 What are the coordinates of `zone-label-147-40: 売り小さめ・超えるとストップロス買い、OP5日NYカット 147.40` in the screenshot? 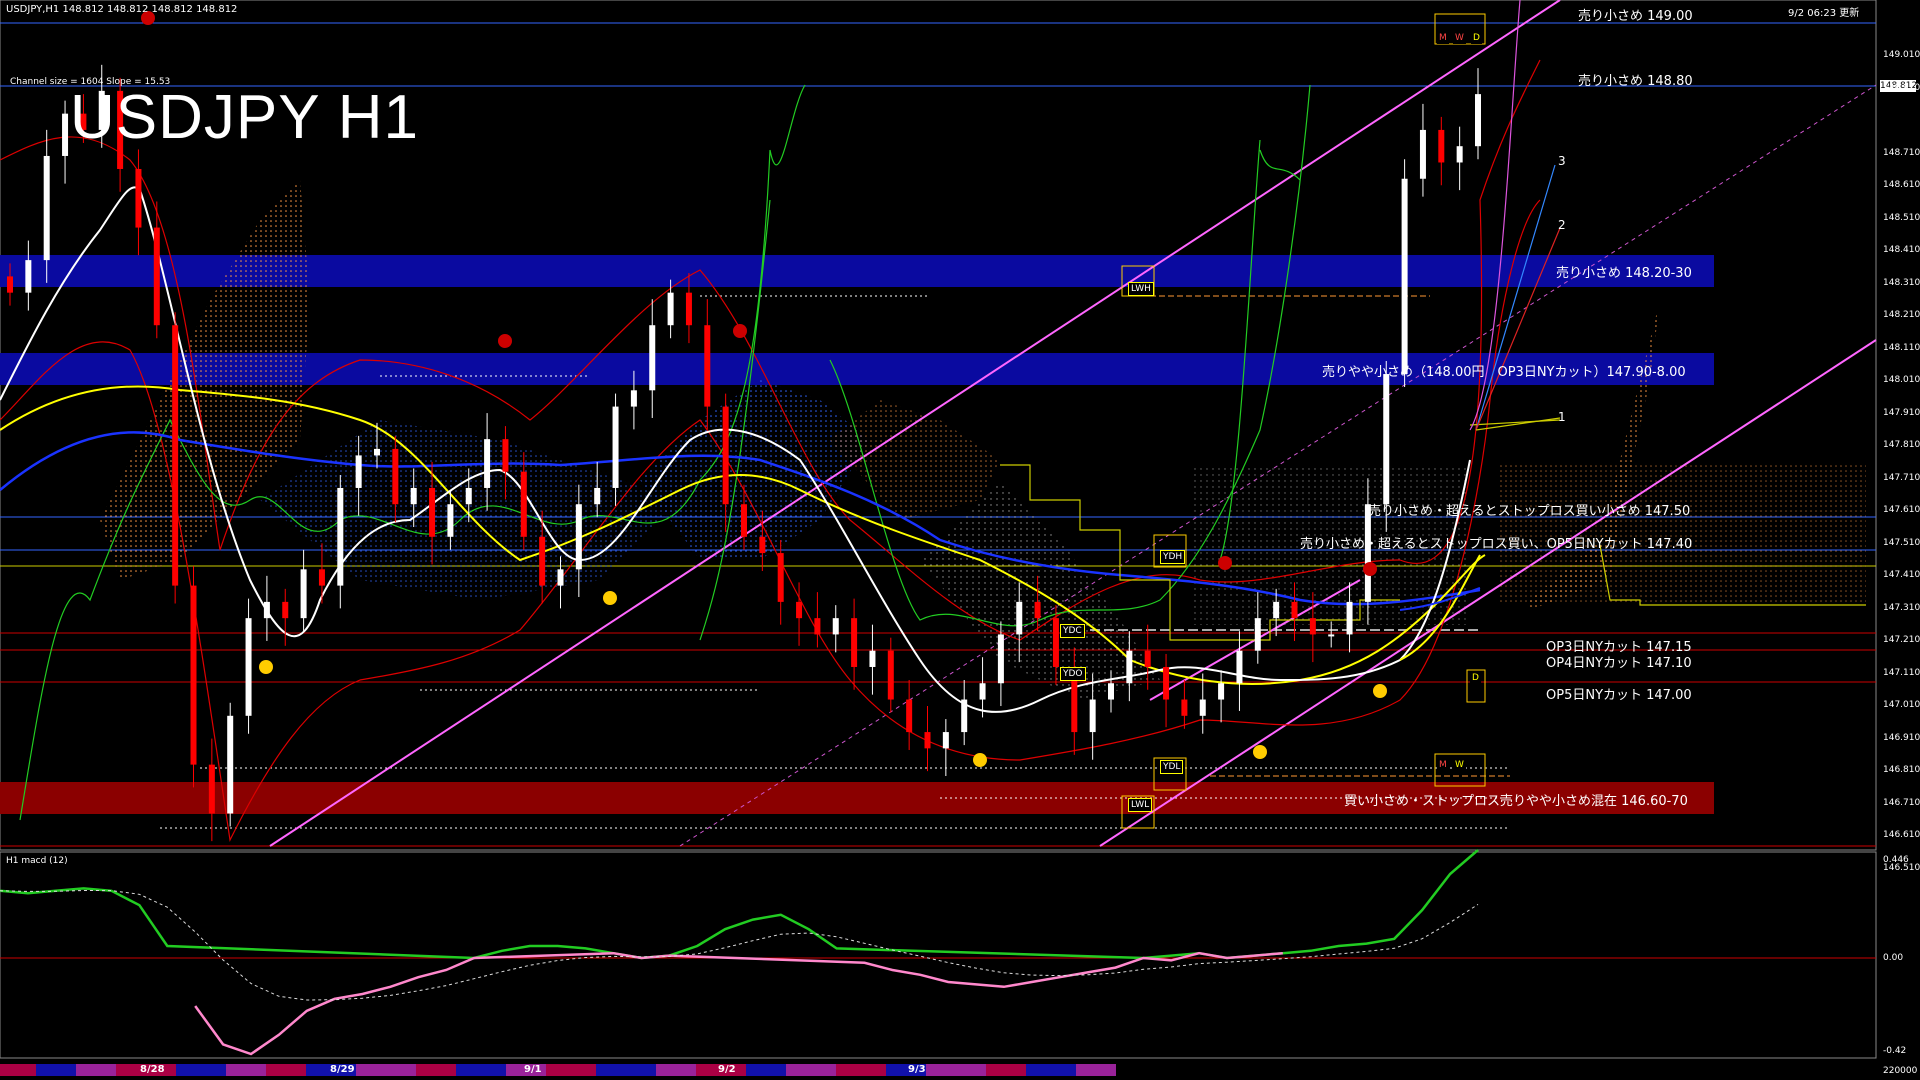 It's located at (1496, 544).